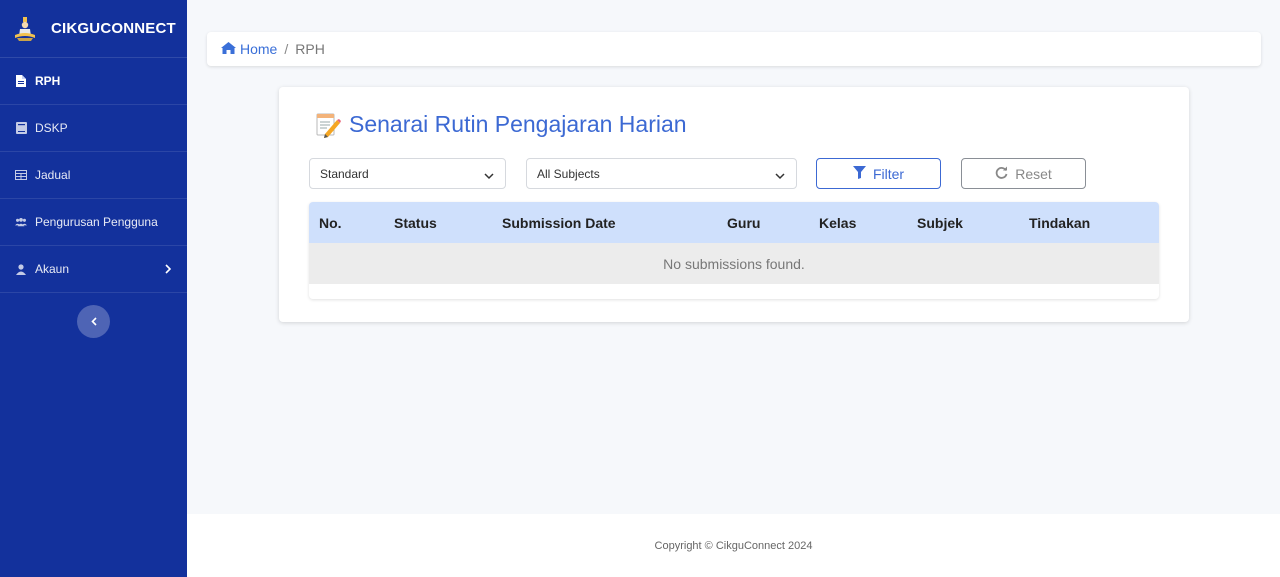  What do you see at coordinates (1059, 223) in the screenshot?
I see `column-header-tindakan: Tindakan` at bounding box center [1059, 223].